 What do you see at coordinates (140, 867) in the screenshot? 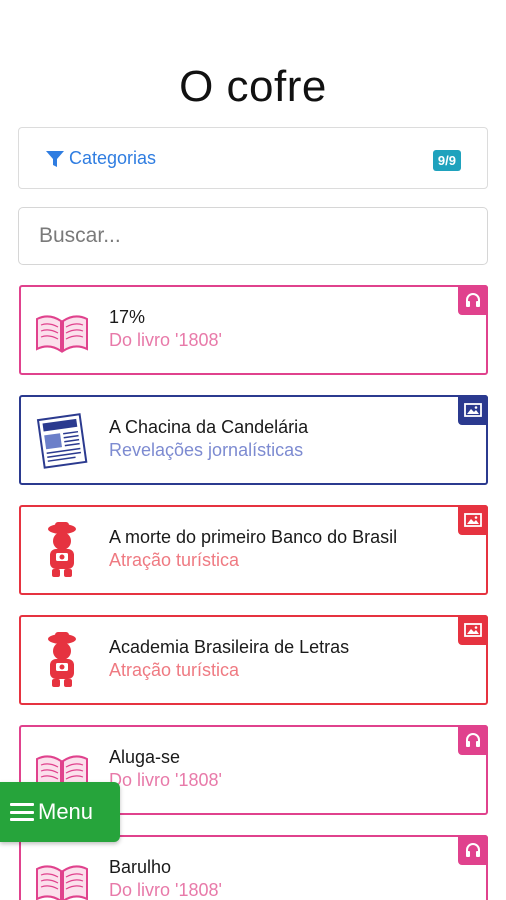
I see `item-title: Barulho` at bounding box center [140, 867].